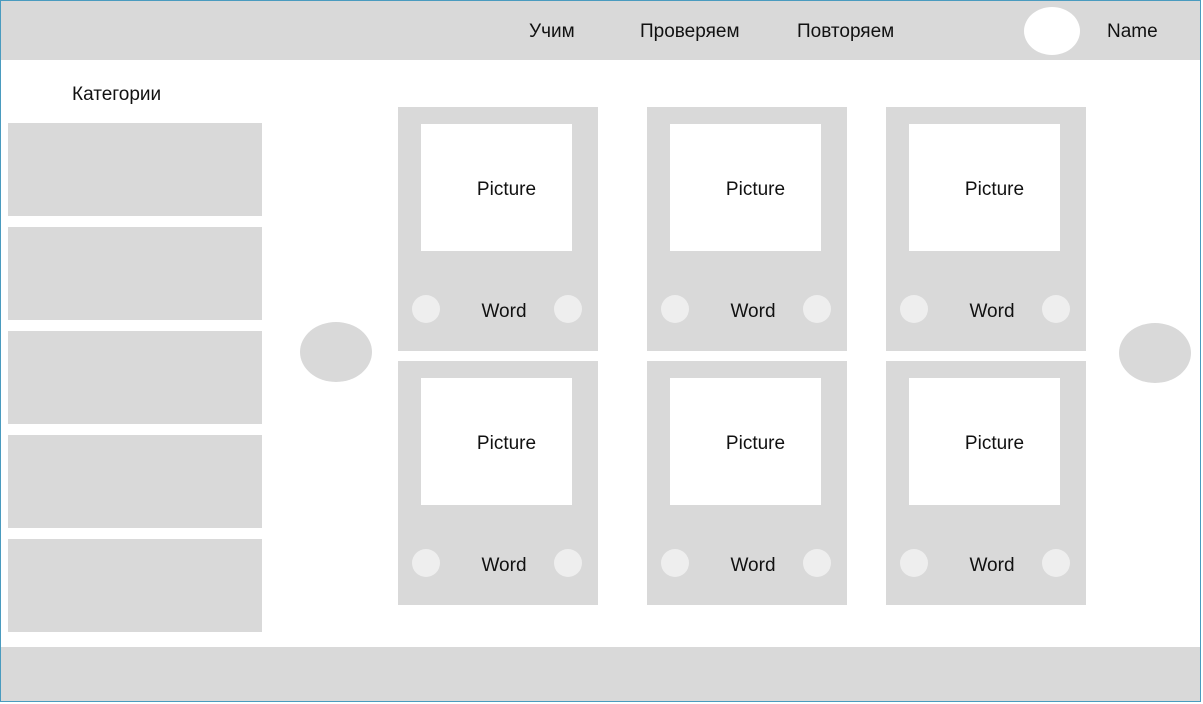  I want to click on top-bar, so click(600, 30).